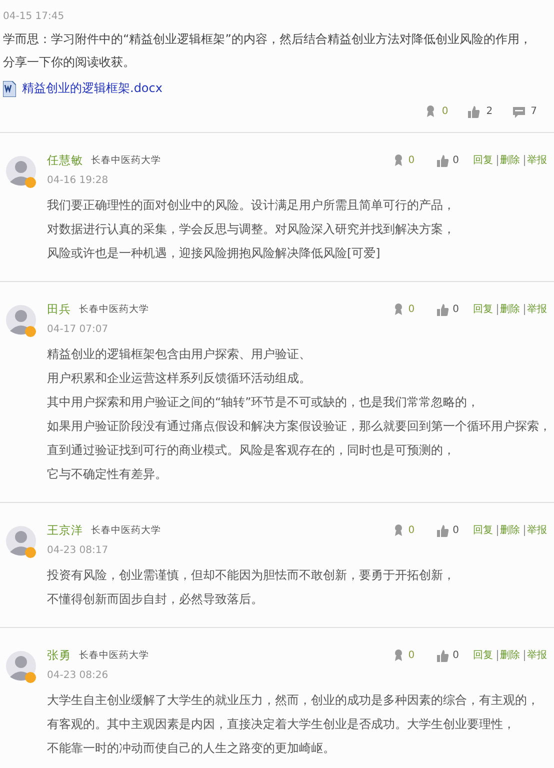 The height and width of the screenshot is (768, 554). I want to click on post-text-line: 分享一下你的阅读收获。, so click(69, 62).